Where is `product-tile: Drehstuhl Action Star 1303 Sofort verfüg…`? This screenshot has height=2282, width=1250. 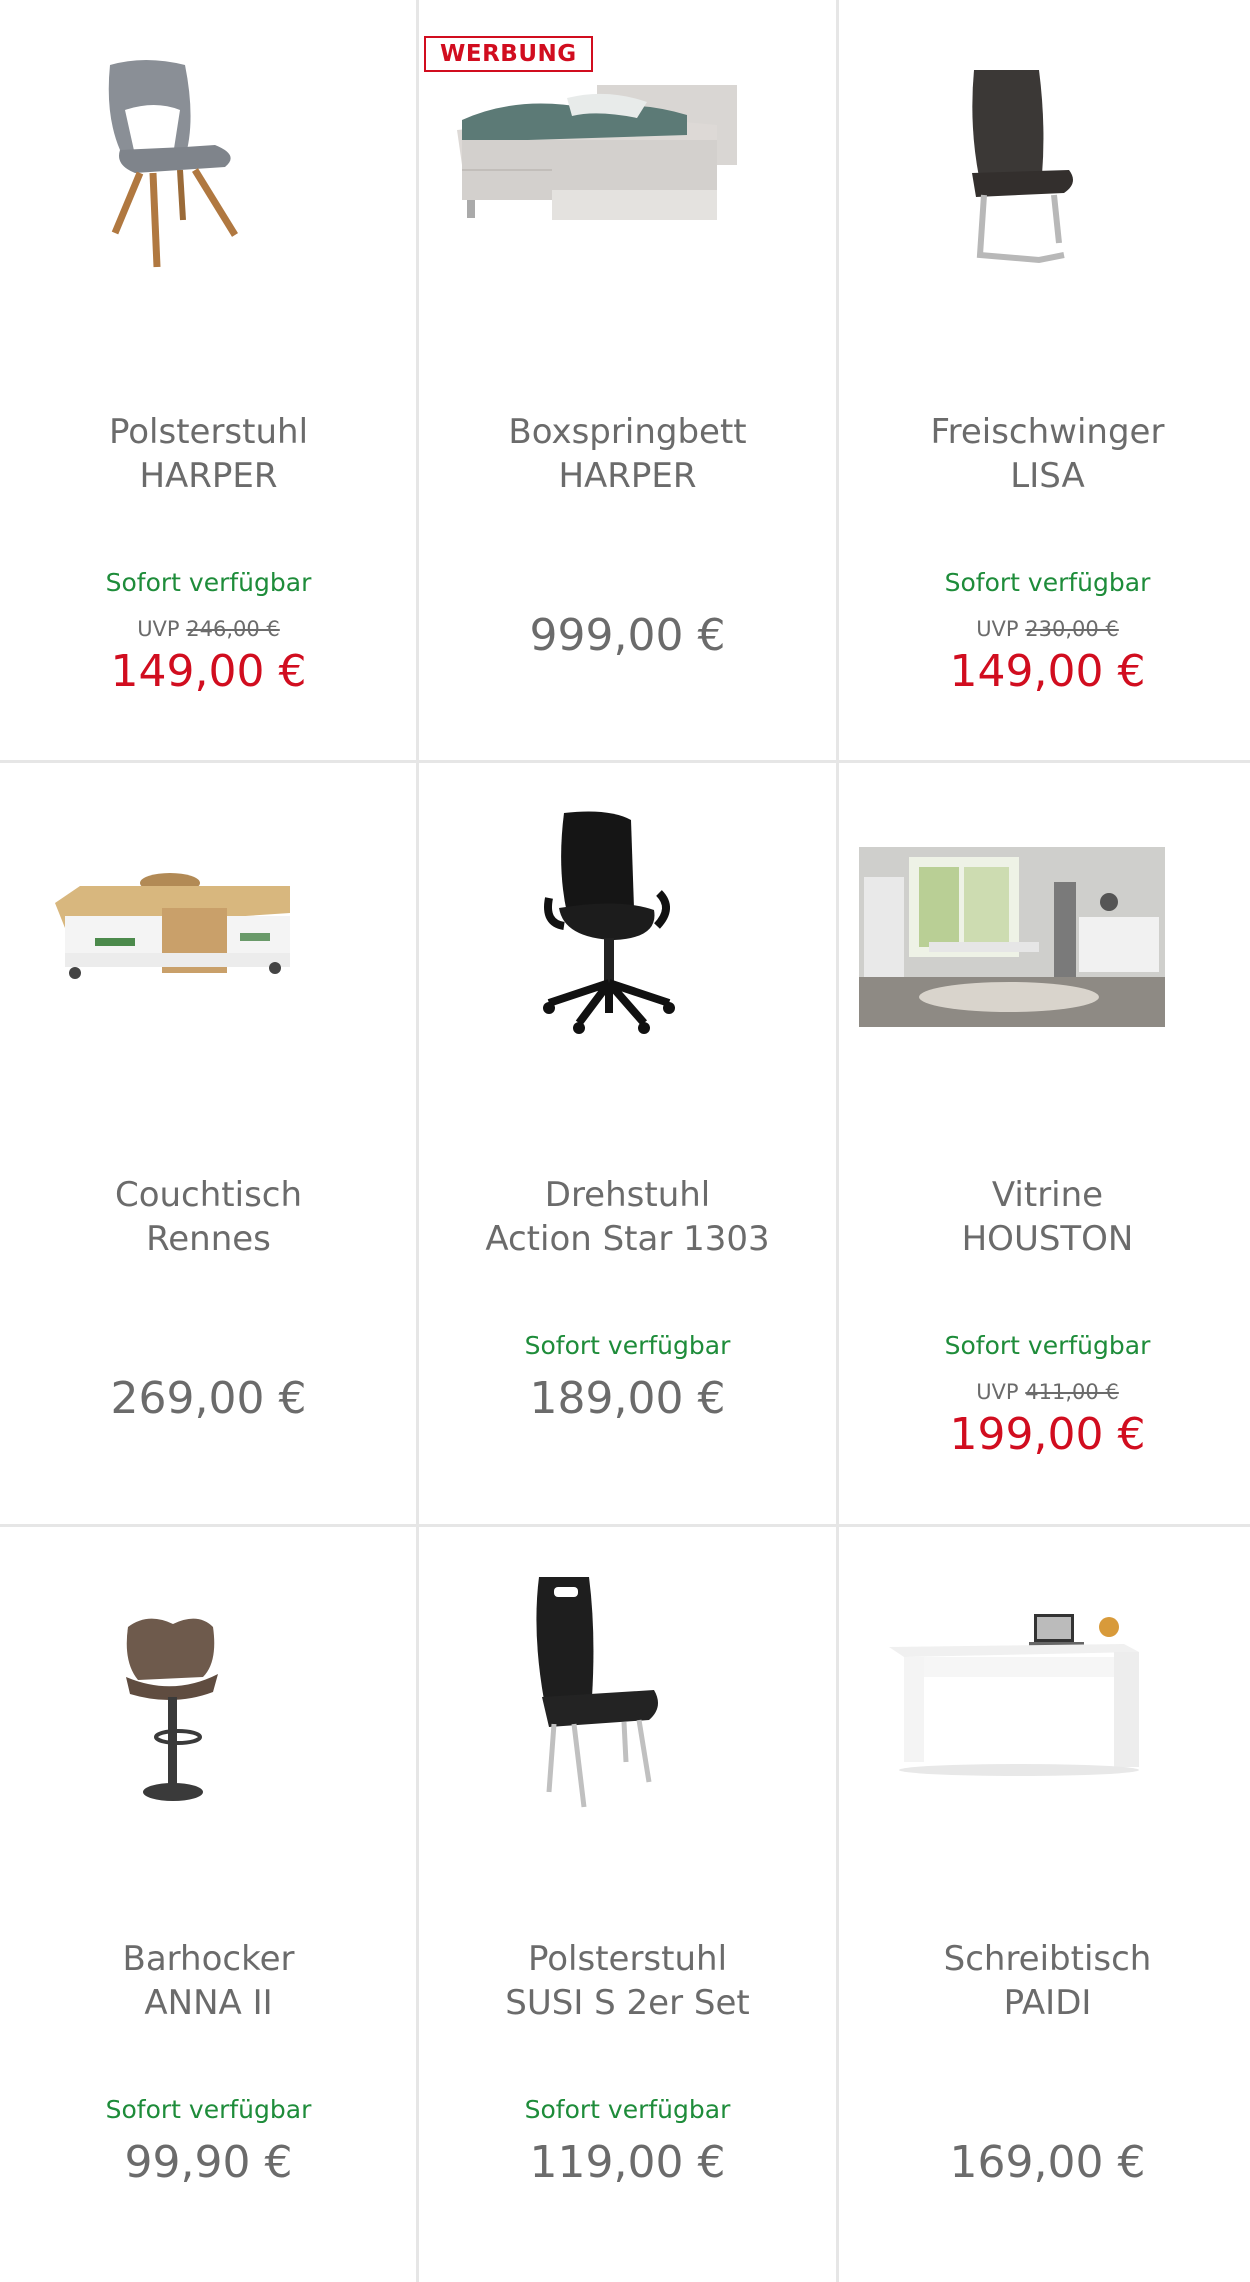 product-tile: Drehstuhl Action Star 1303 Sofort verfüg… is located at coordinates (627, 1144).